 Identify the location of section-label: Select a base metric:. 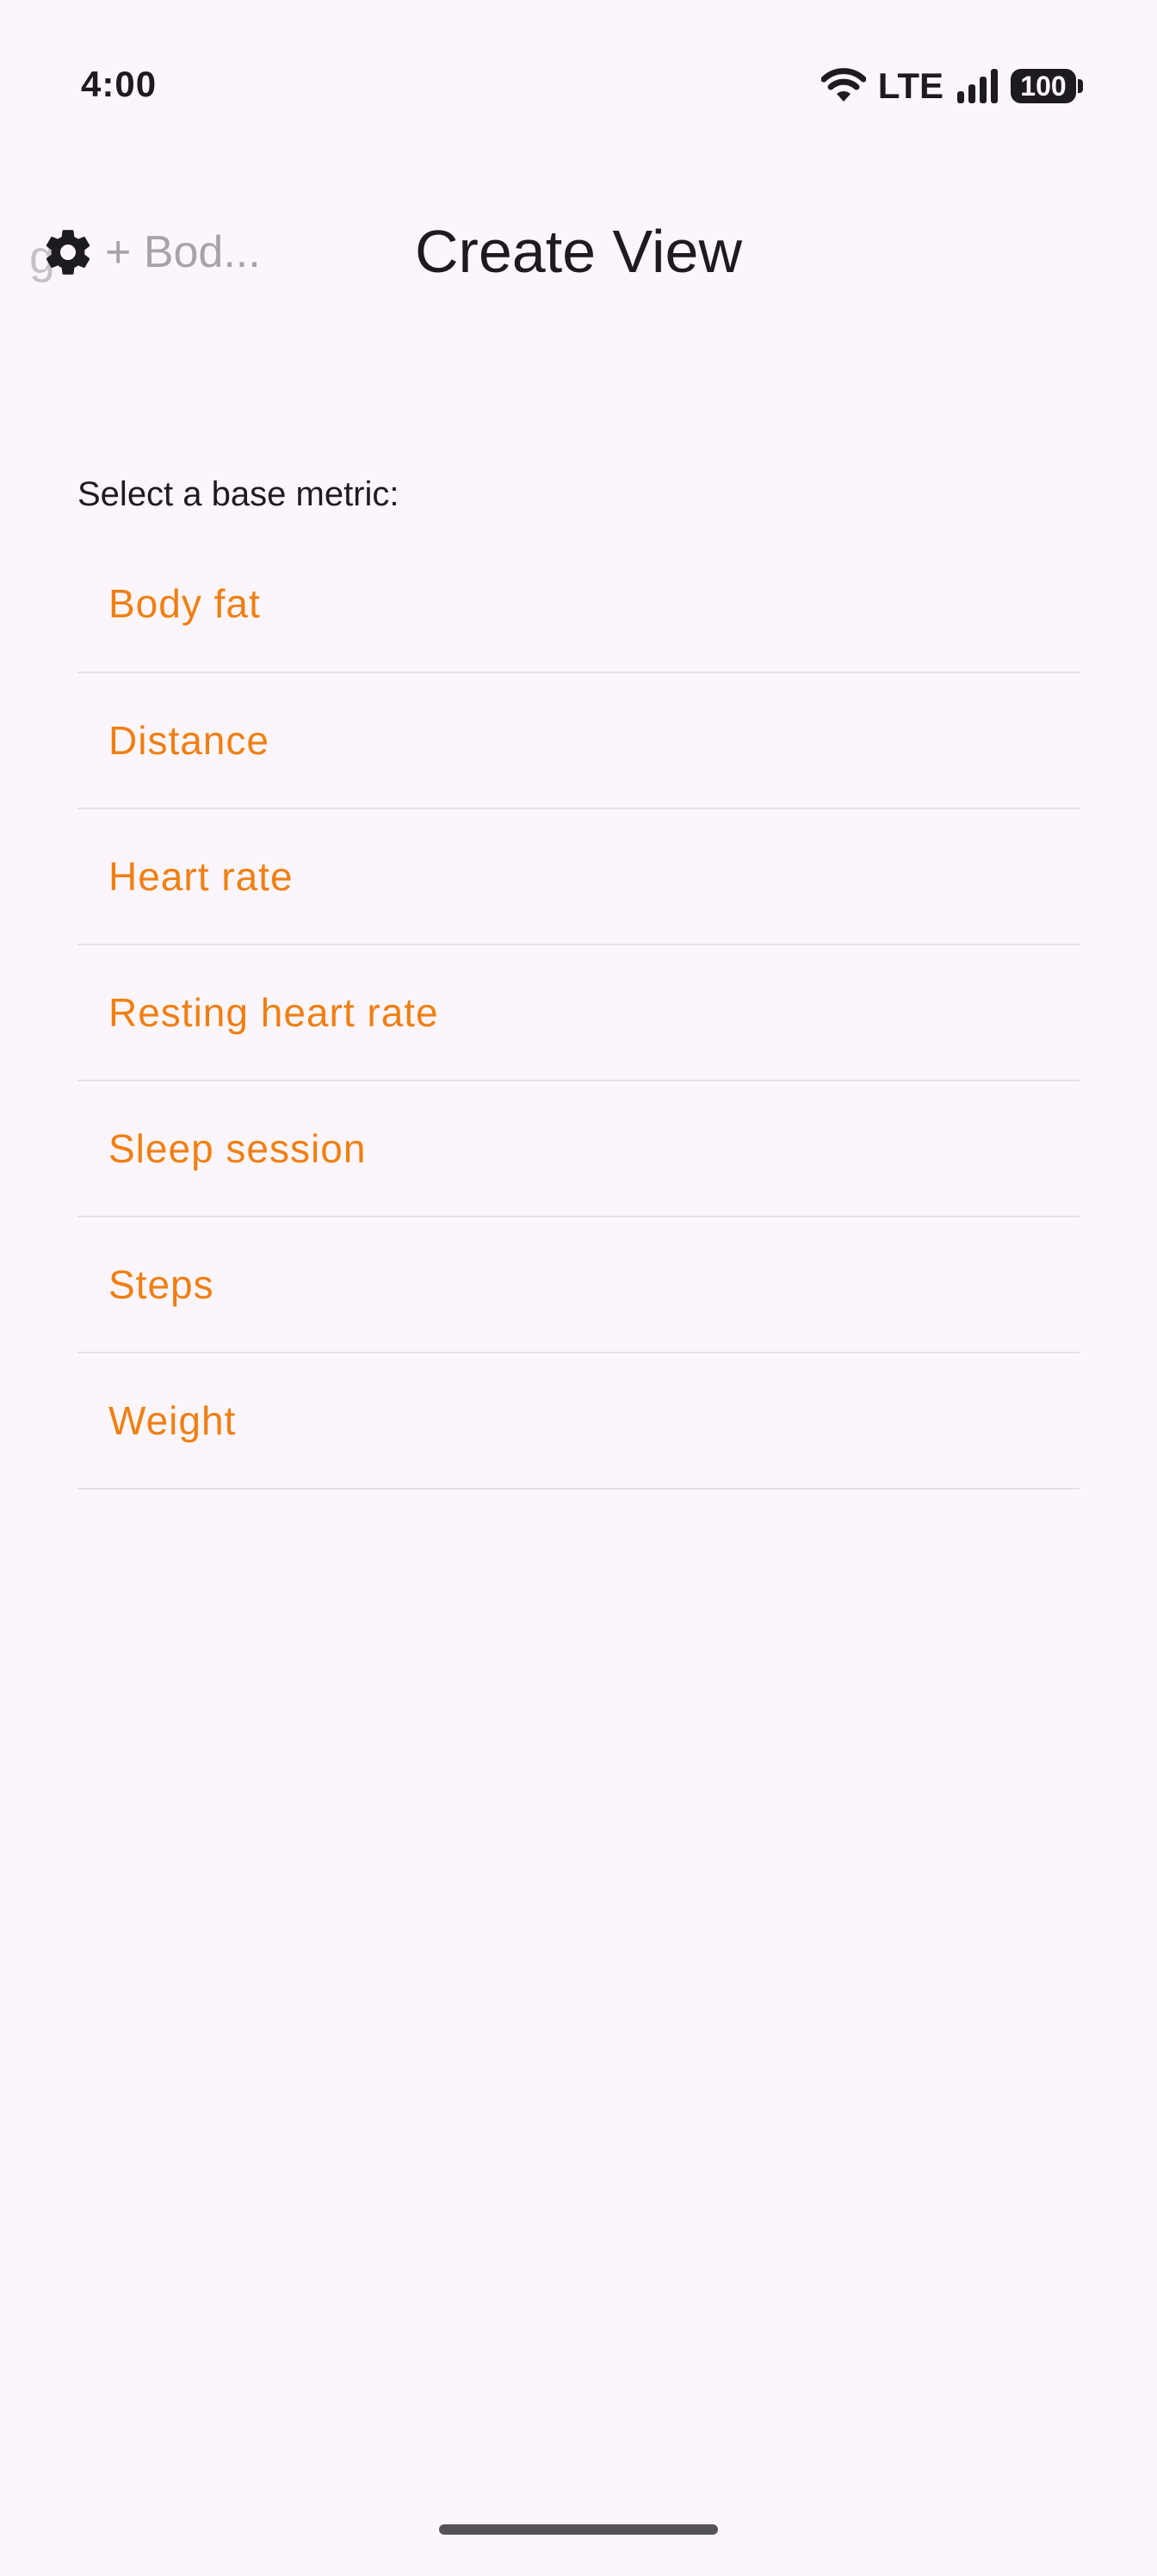
(238, 494).